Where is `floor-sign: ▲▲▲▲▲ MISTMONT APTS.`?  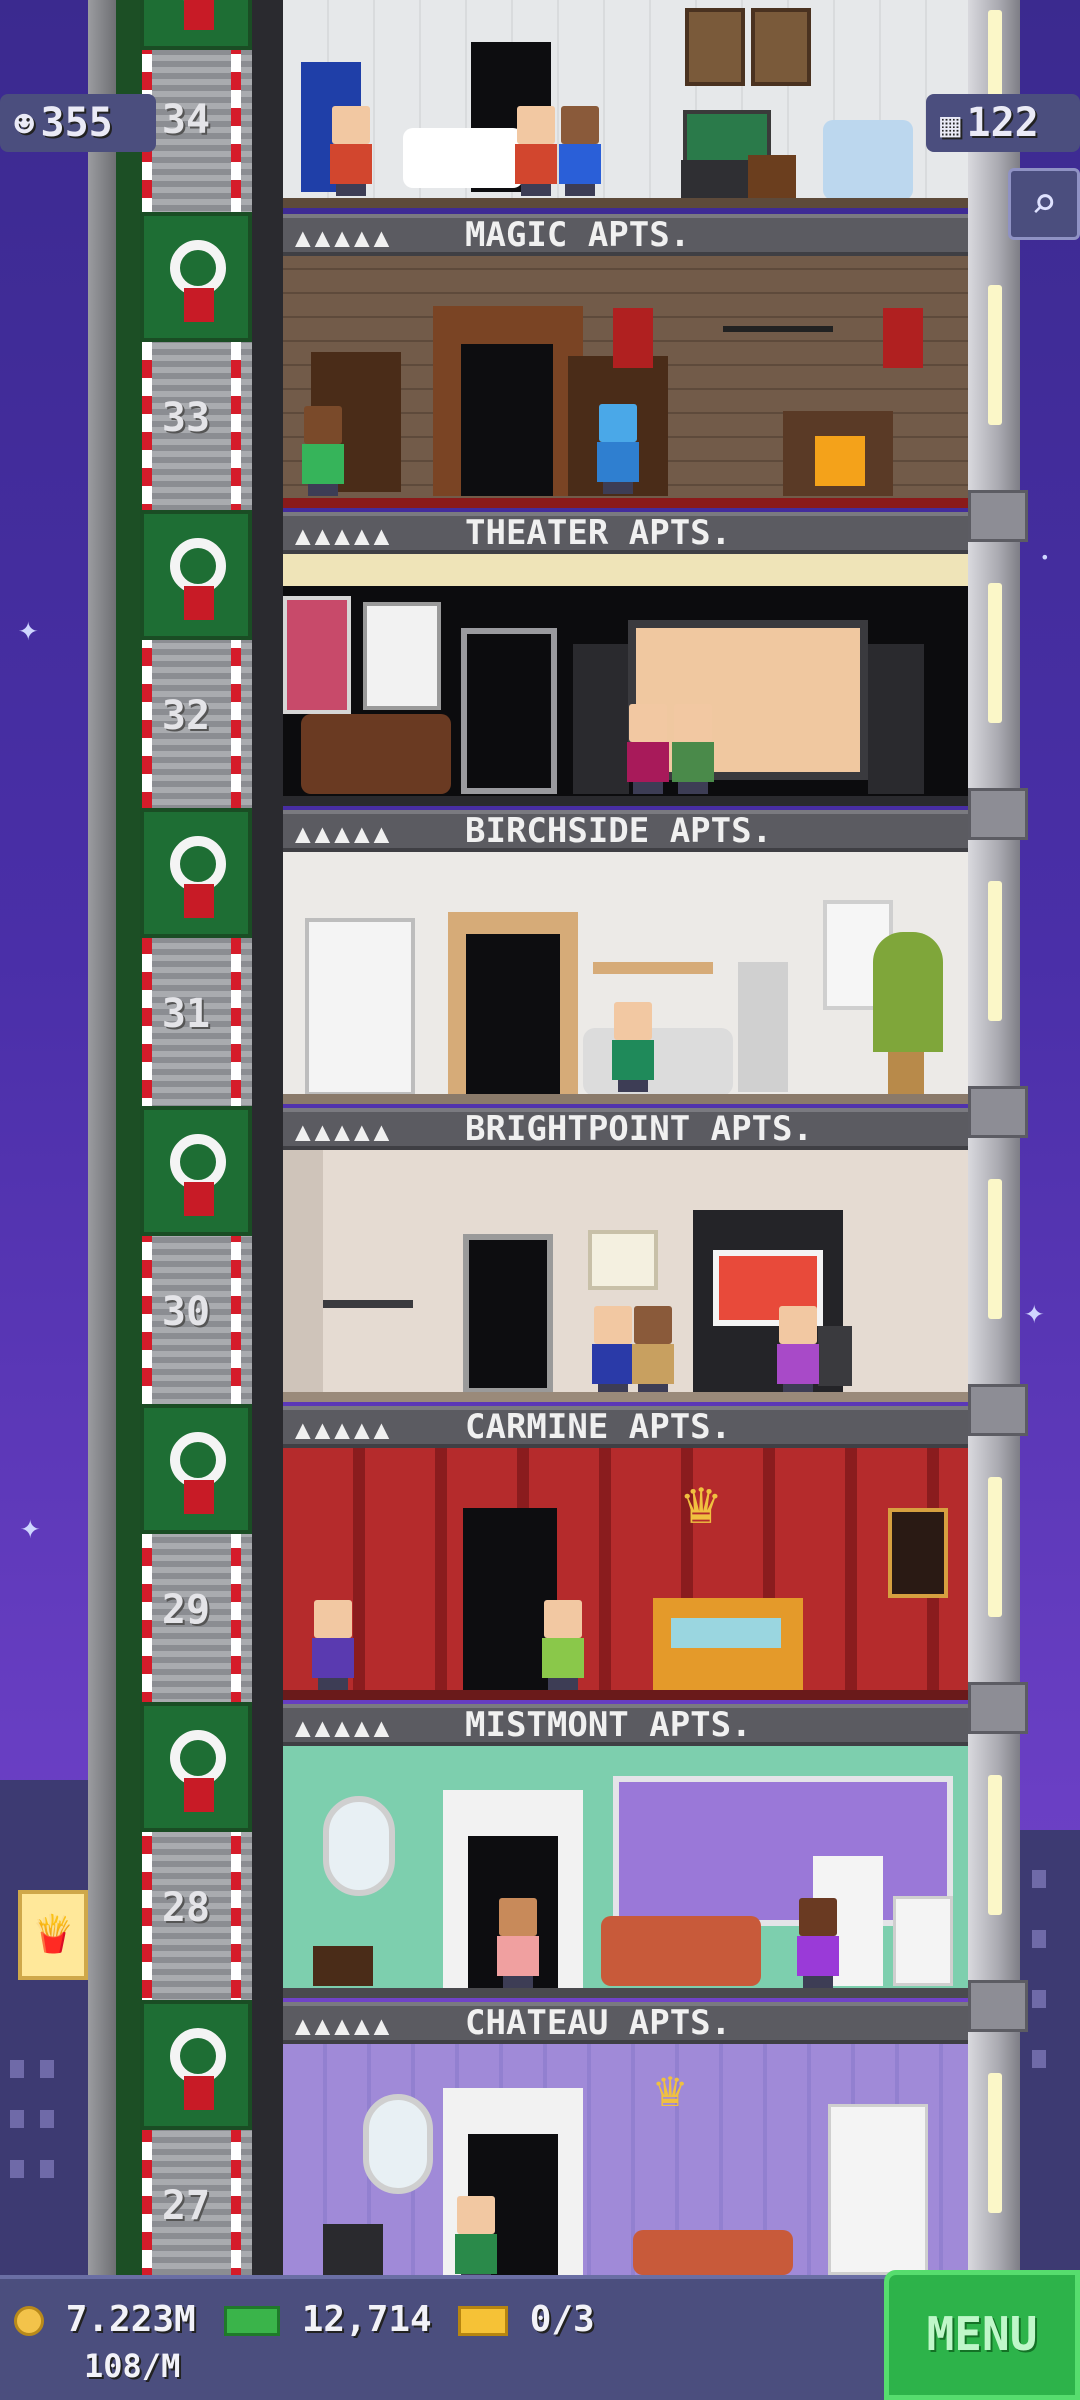 floor-sign: ▲▲▲▲▲ MISTMONT APTS. is located at coordinates (625, 1725).